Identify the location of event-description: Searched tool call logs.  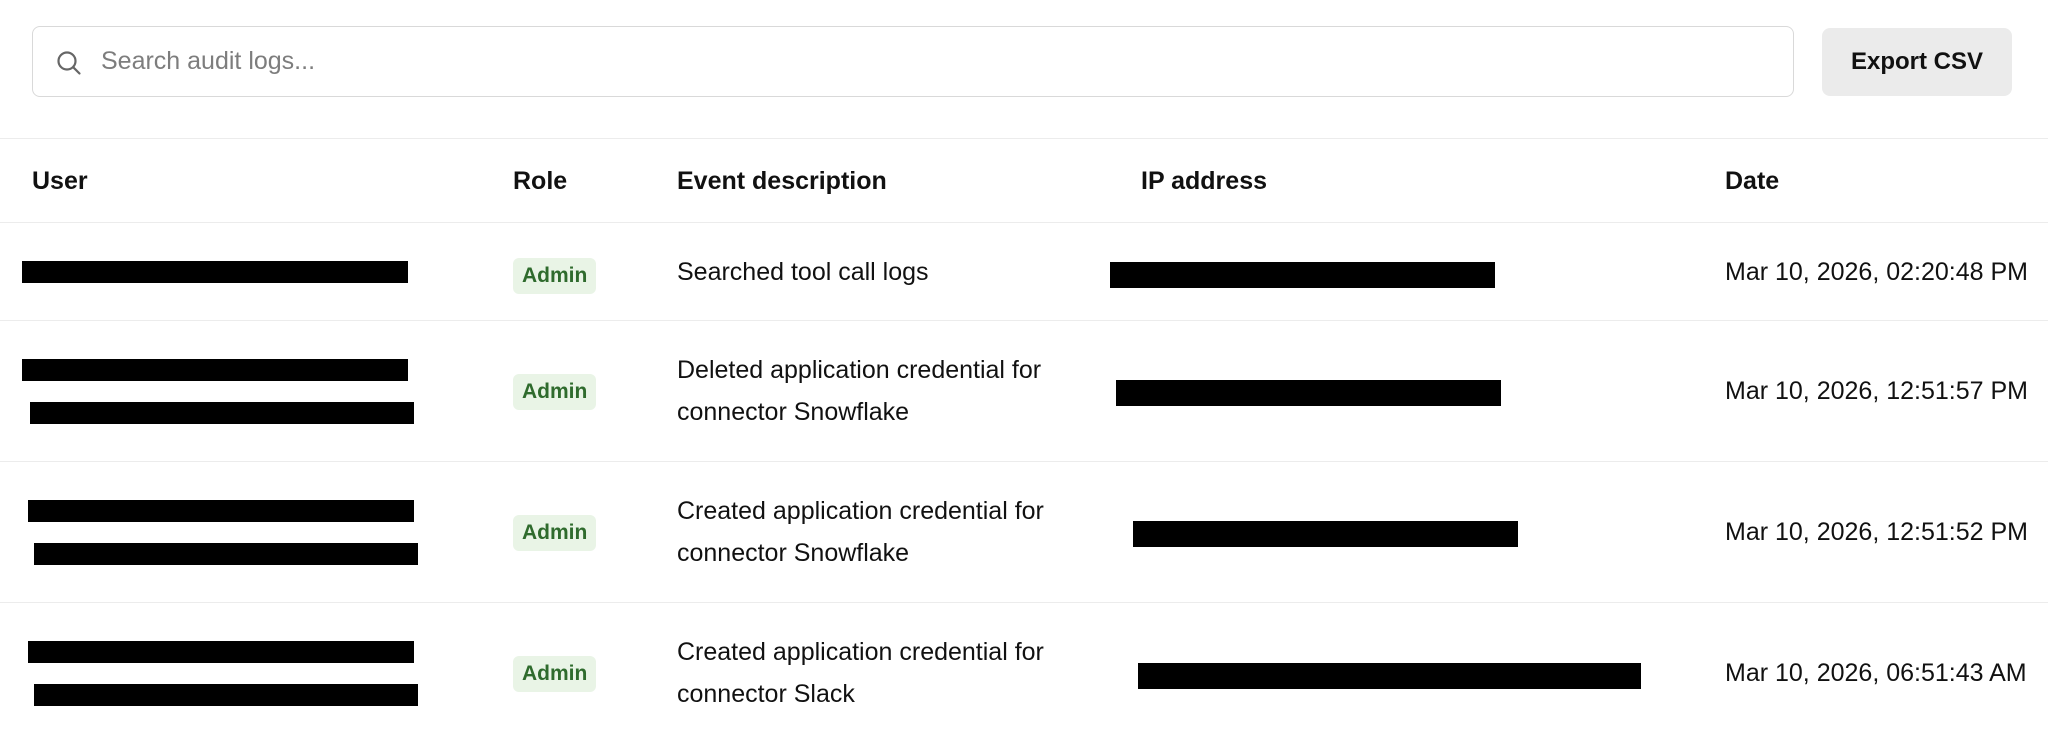
(803, 272).